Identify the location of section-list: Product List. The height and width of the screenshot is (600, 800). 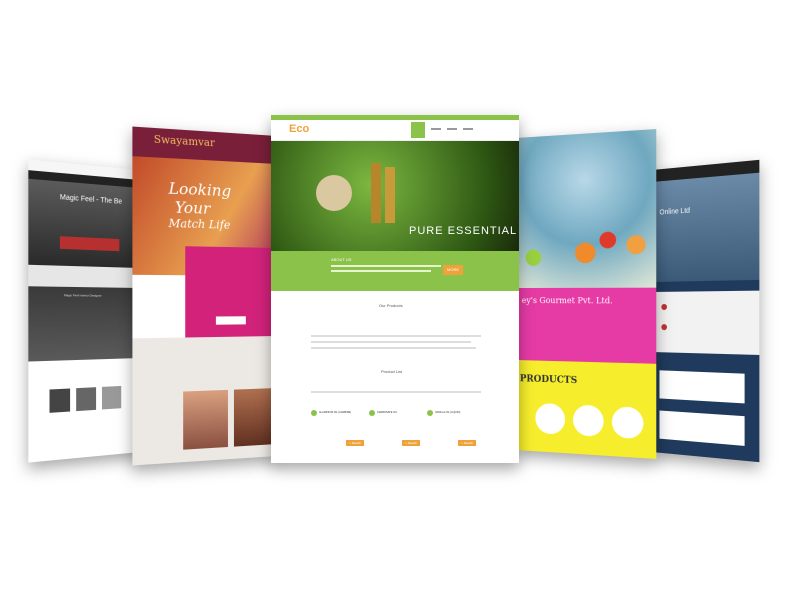
(392, 371).